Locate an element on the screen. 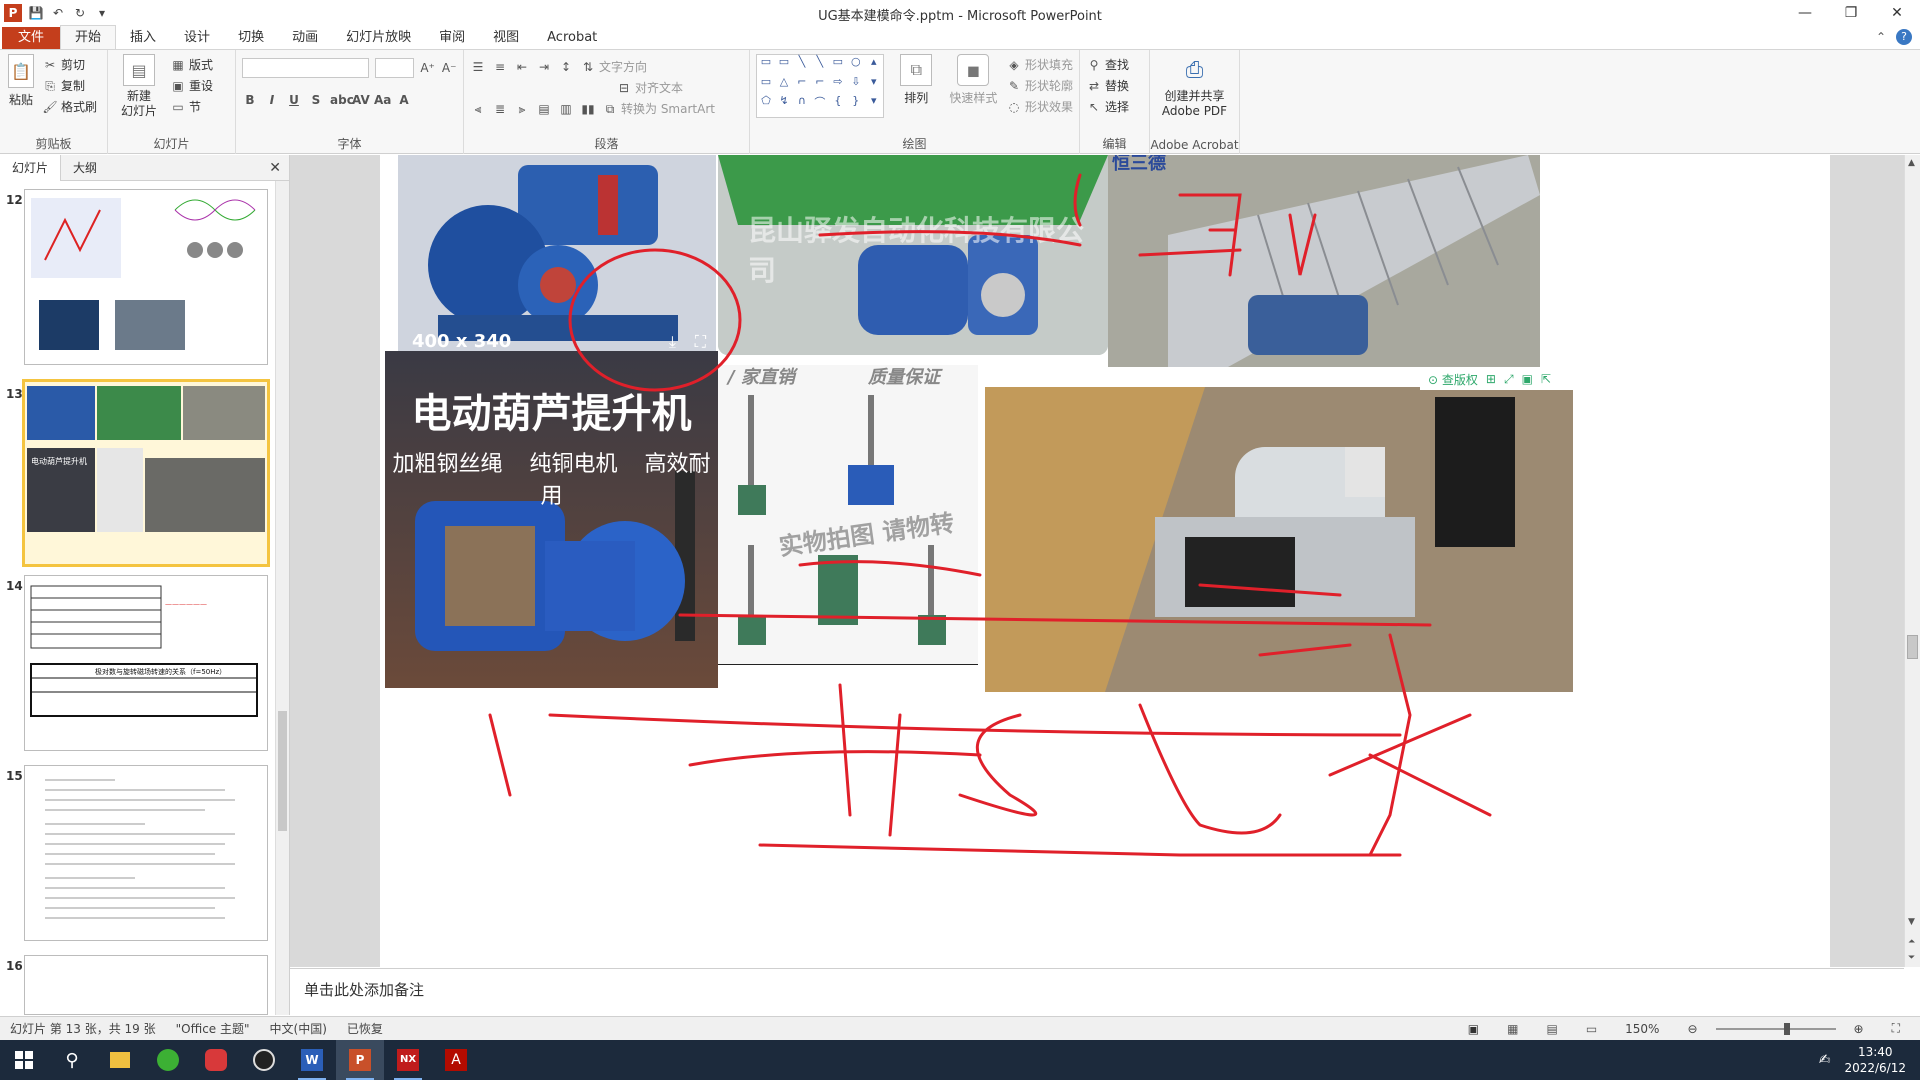 The image size is (1920, 1080). search-icon: ⚲ is located at coordinates (72, 1060).